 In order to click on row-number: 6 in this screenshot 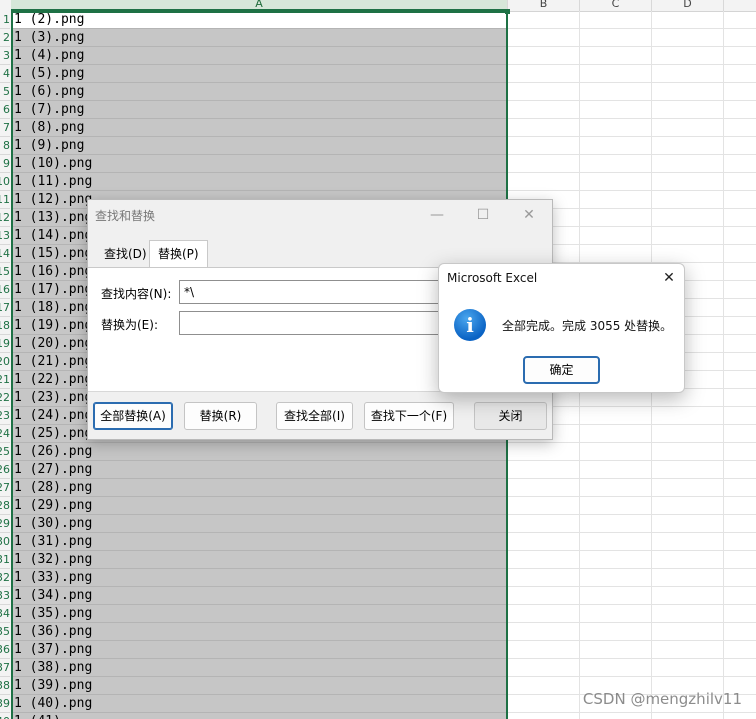, I will do `click(5, 110)`.